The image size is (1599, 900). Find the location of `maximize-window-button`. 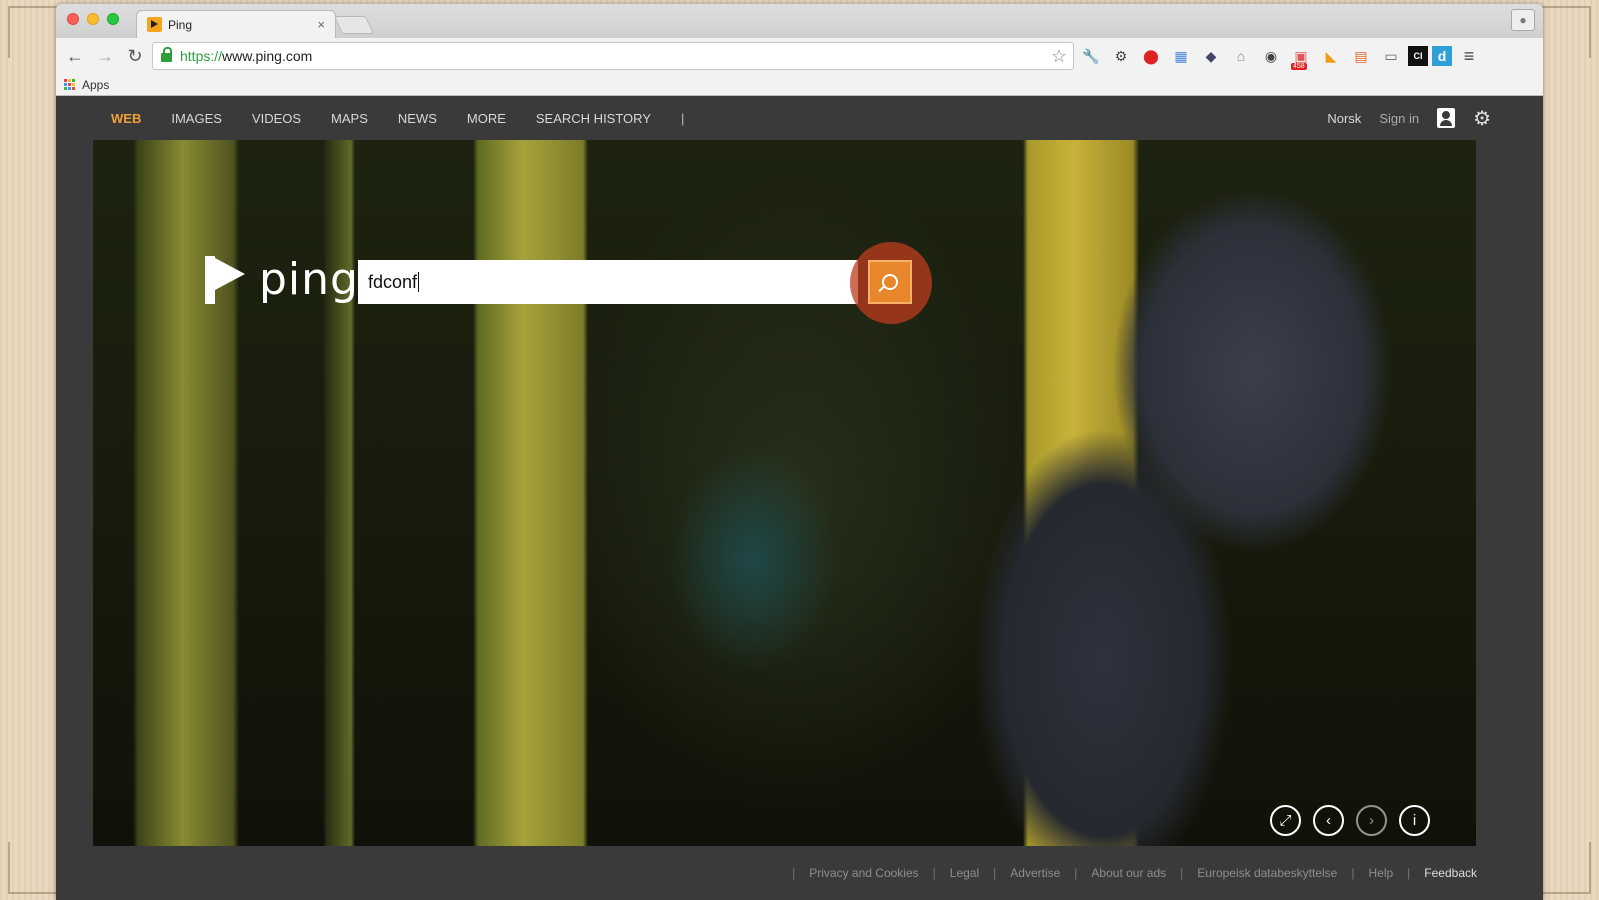

maximize-window-button is located at coordinates (113, 19).